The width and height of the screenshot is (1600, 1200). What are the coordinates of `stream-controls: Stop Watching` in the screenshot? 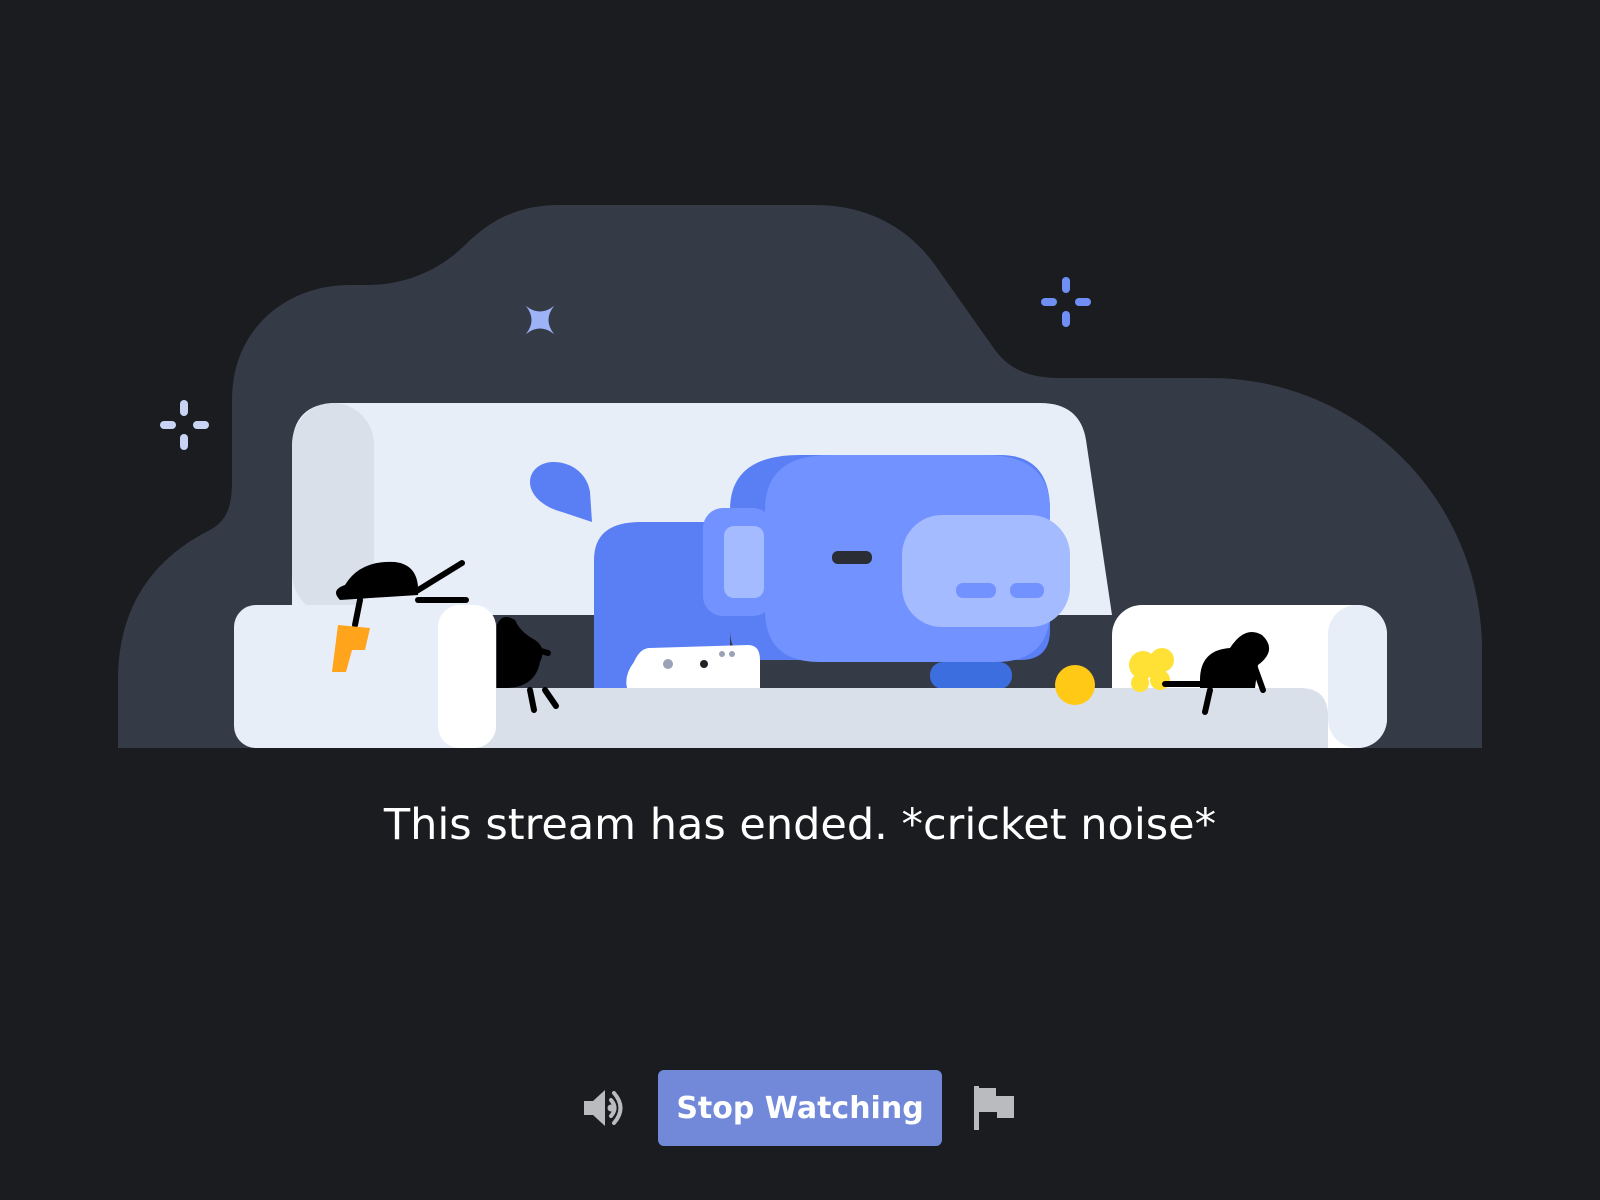 It's located at (800, 1108).